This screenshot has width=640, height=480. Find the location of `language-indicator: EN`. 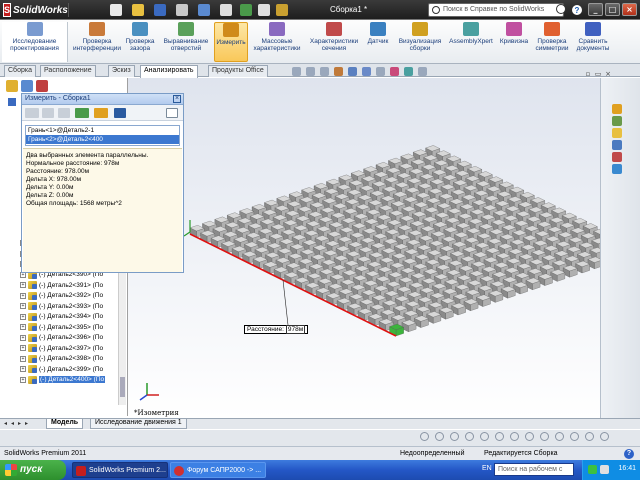

language-indicator: EN is located at coordinates (487, 468).